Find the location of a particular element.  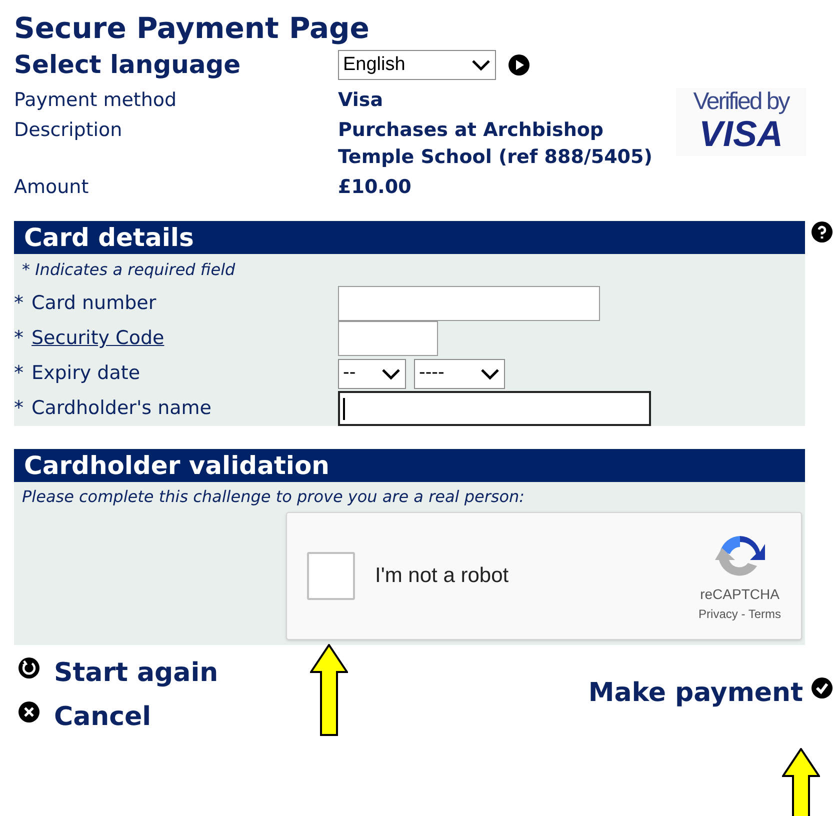

verified-by-visa-logo: Verified by VISA is located at coordinates (741, 122).